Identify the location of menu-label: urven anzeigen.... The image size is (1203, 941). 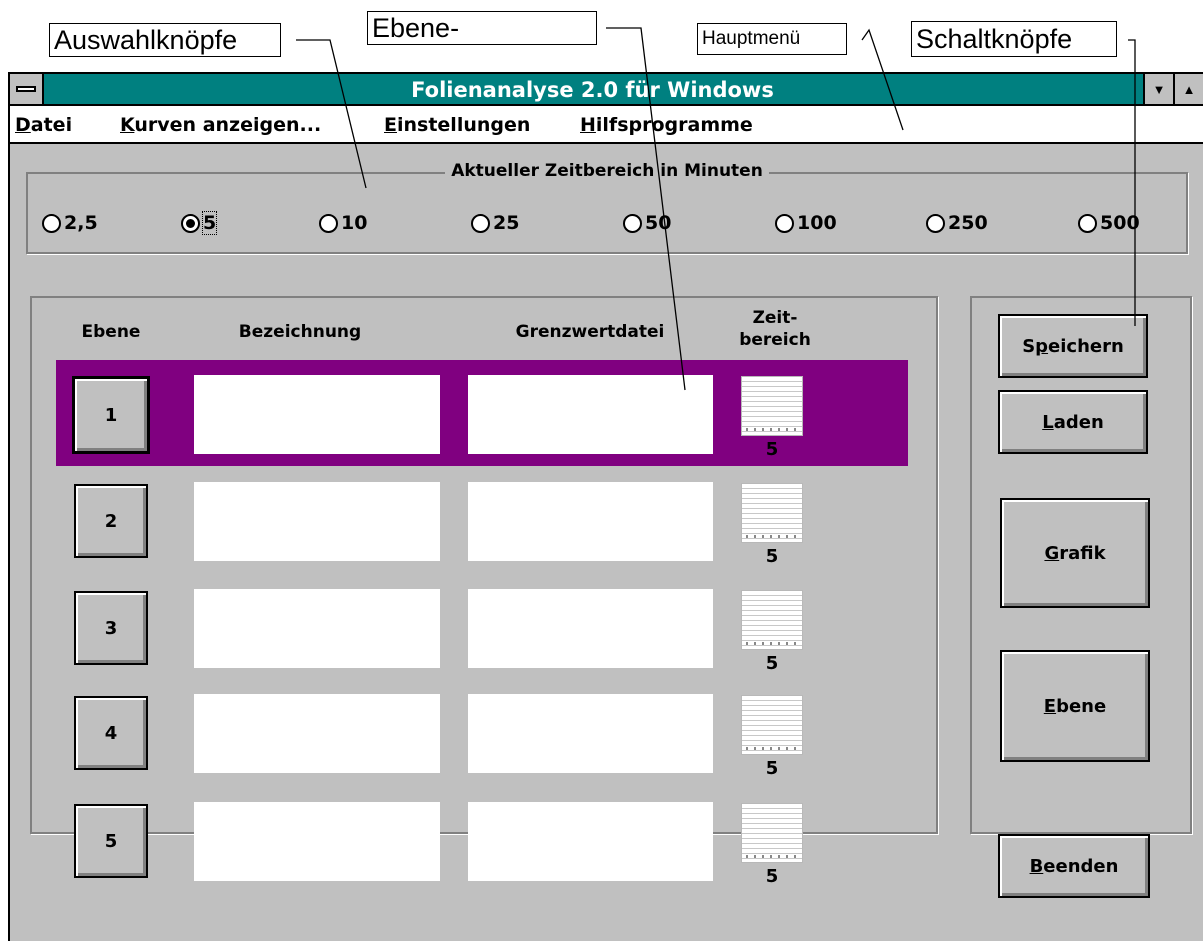
(228, 125).